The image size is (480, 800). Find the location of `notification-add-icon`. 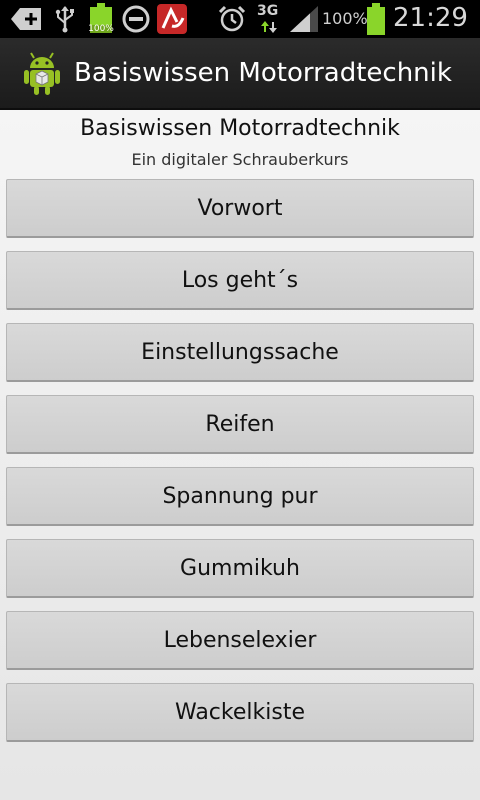

notification-add-icon is located at coordinates (26, 19).